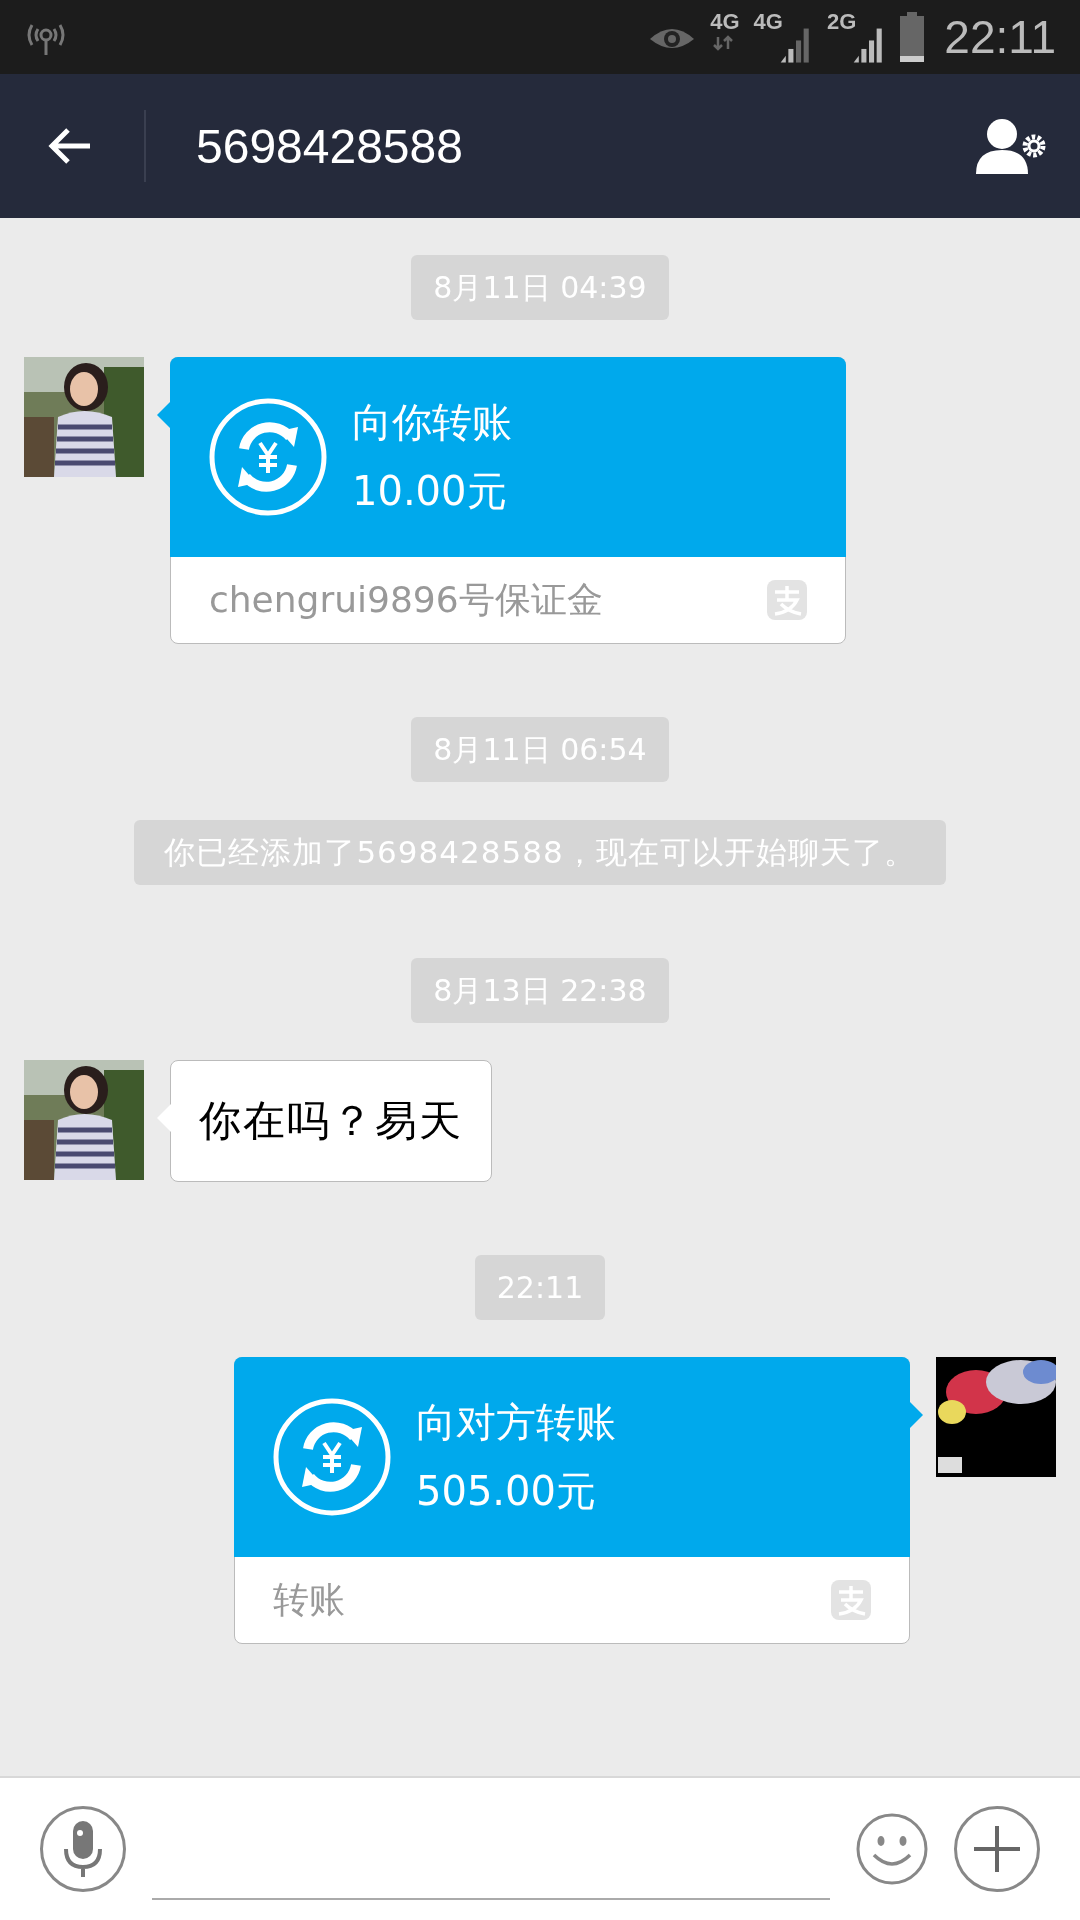 The image size is (1080, 1920). What do you see at coordinates (331, 1121) in the screenshot?
I see `message-bubble: 你在吗？易天` at bounding box center [331, 1121].